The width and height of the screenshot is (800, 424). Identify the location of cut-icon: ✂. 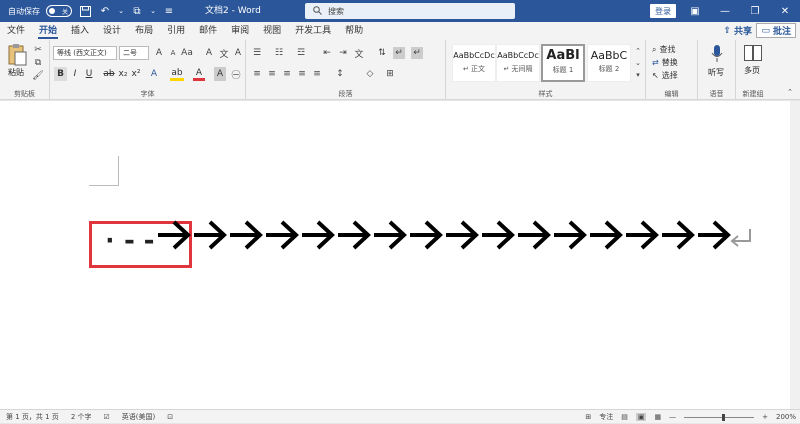
(38, 50).